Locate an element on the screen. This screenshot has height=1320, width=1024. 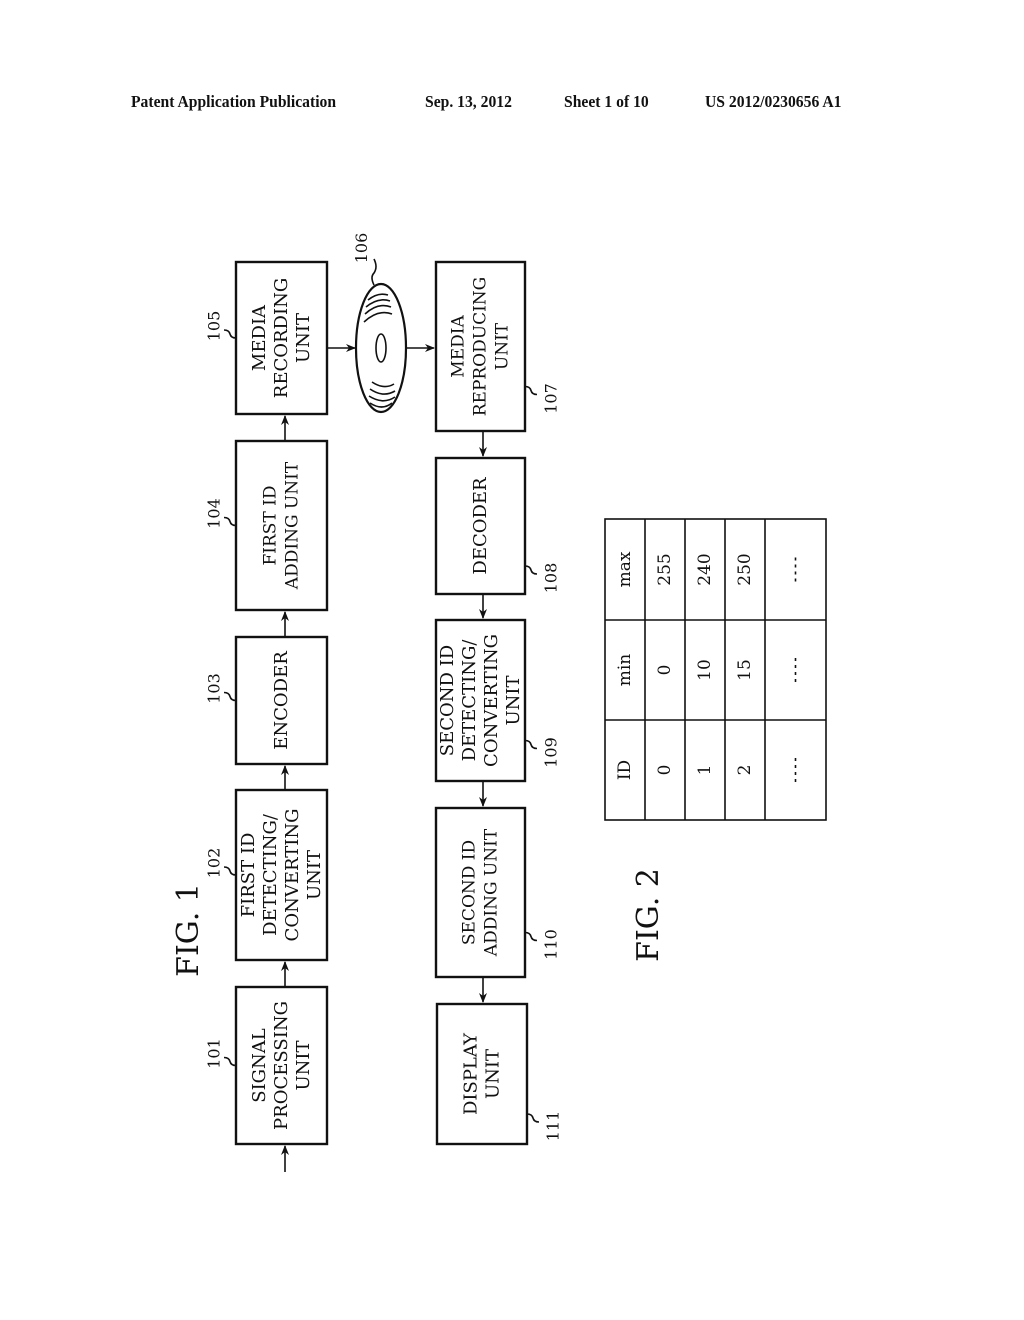
ref-numeral: 108 is located at coordinates (551, 578).